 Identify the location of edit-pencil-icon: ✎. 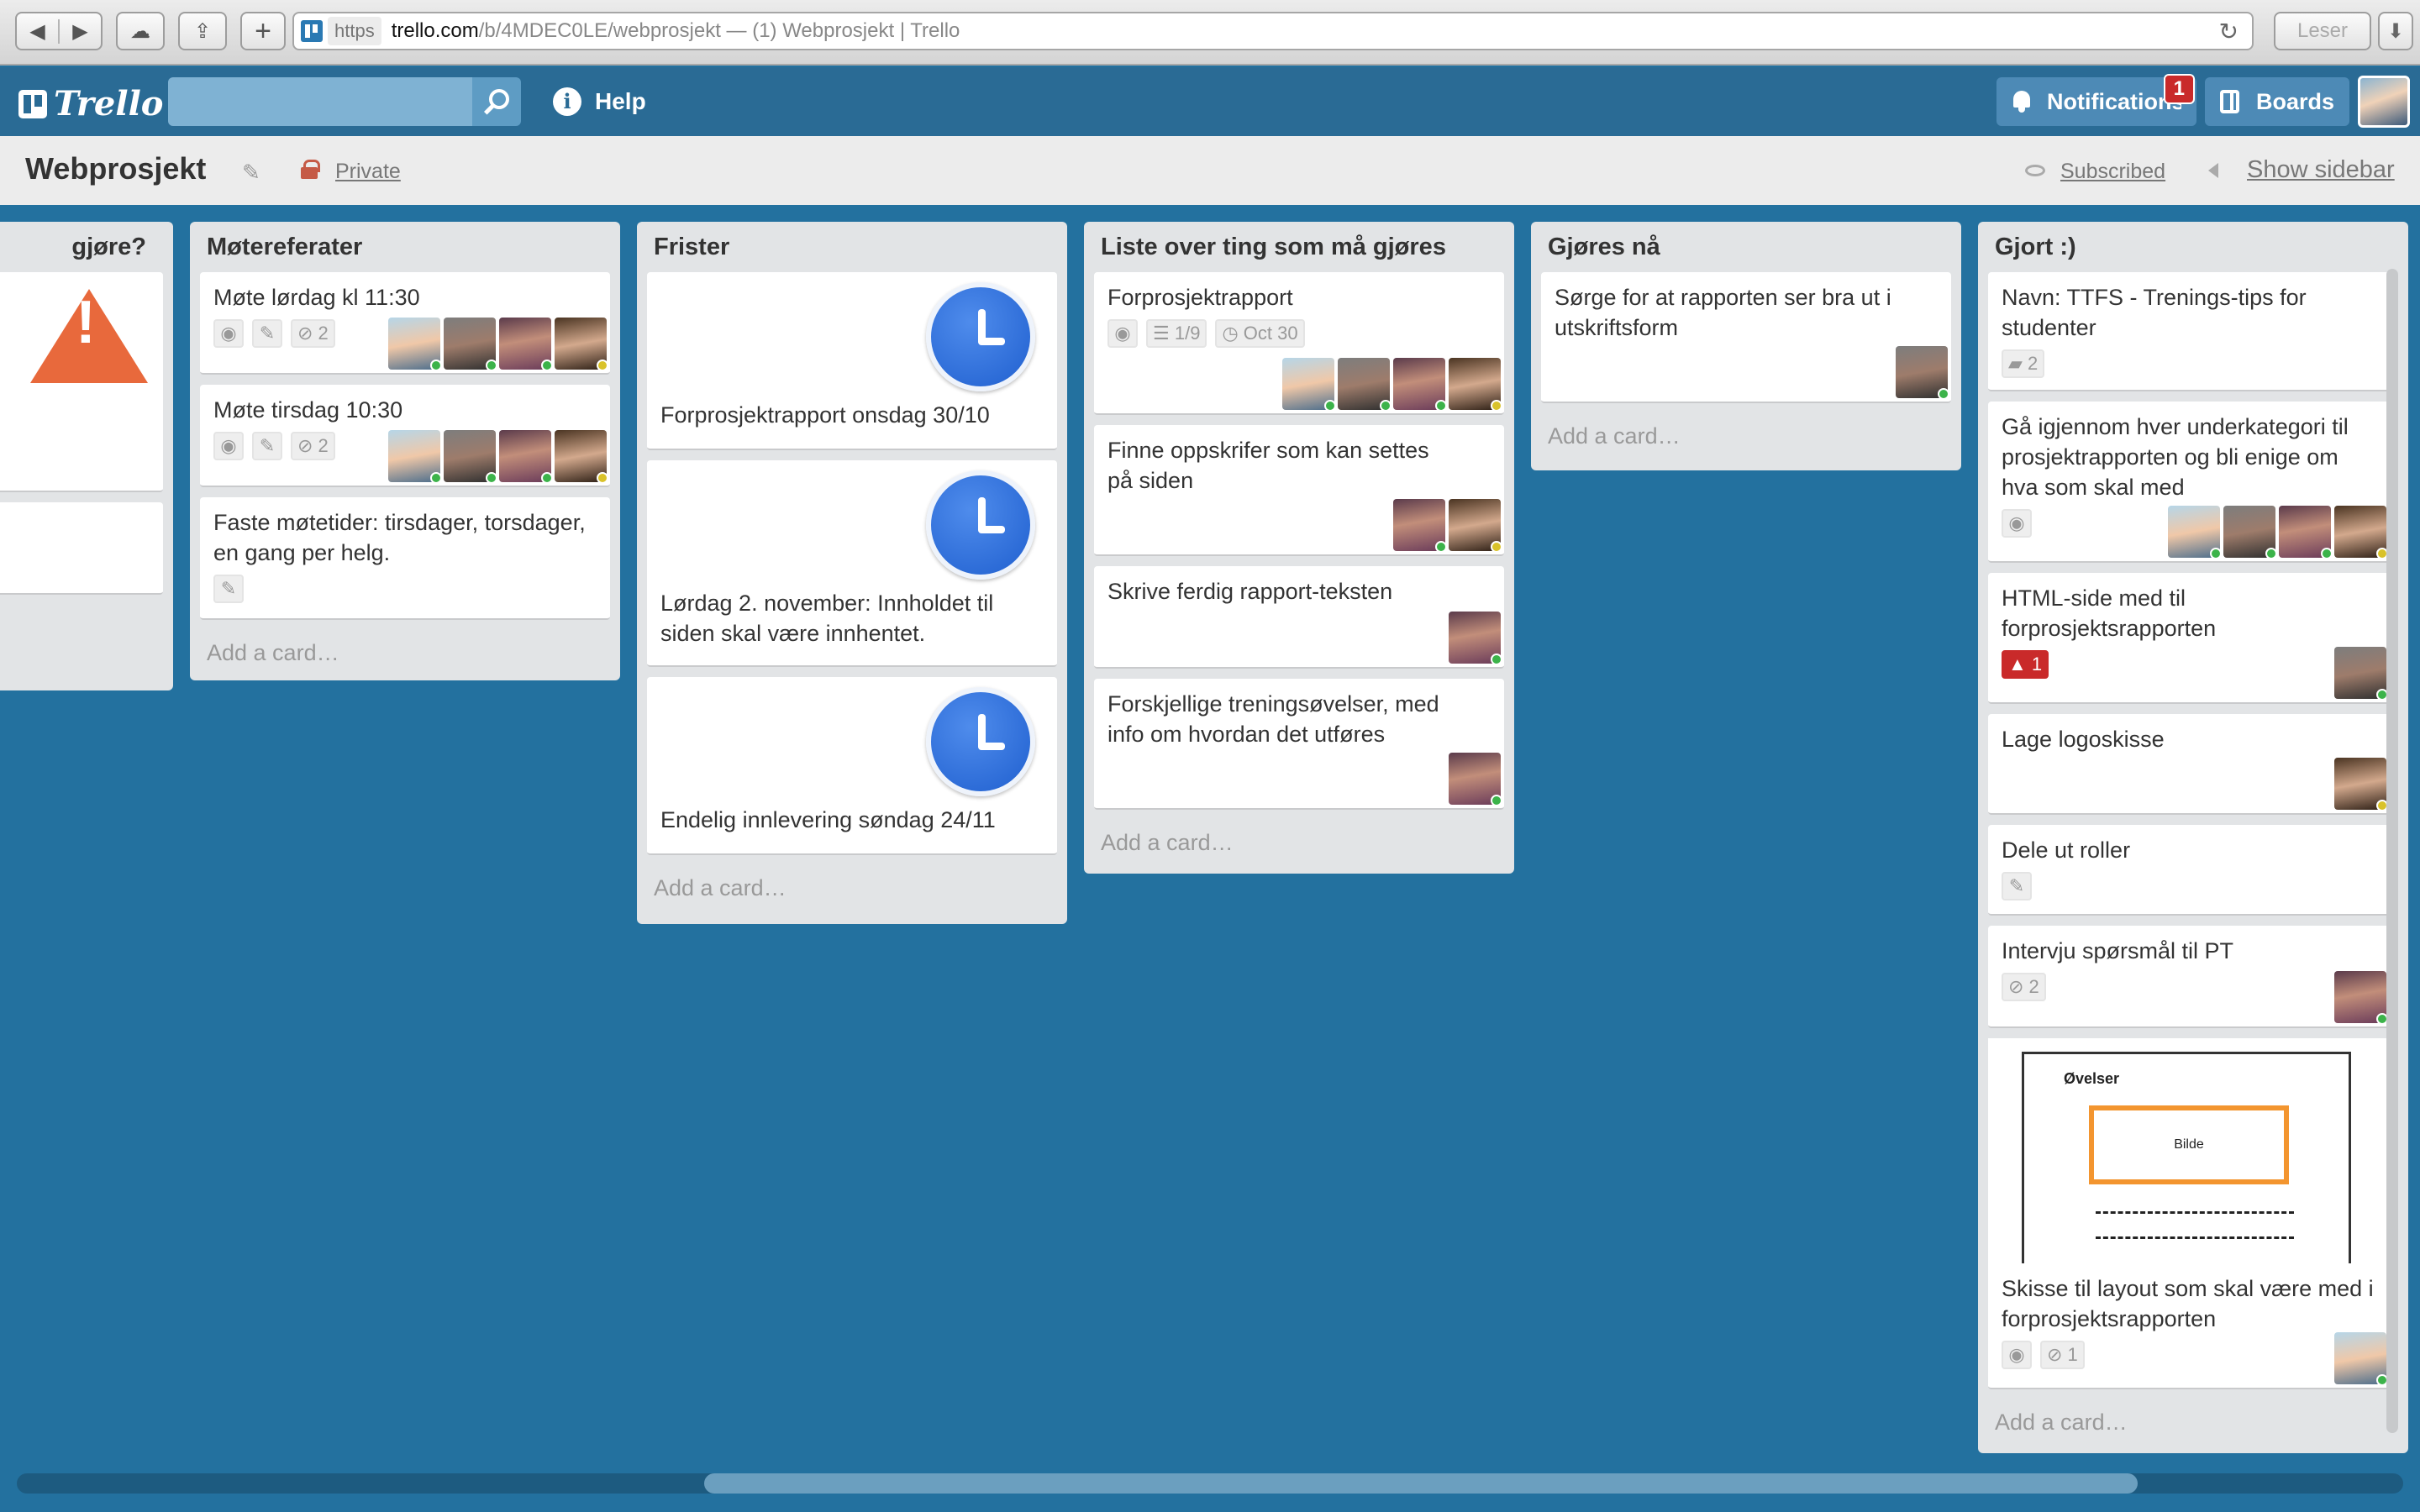
(251, 173).